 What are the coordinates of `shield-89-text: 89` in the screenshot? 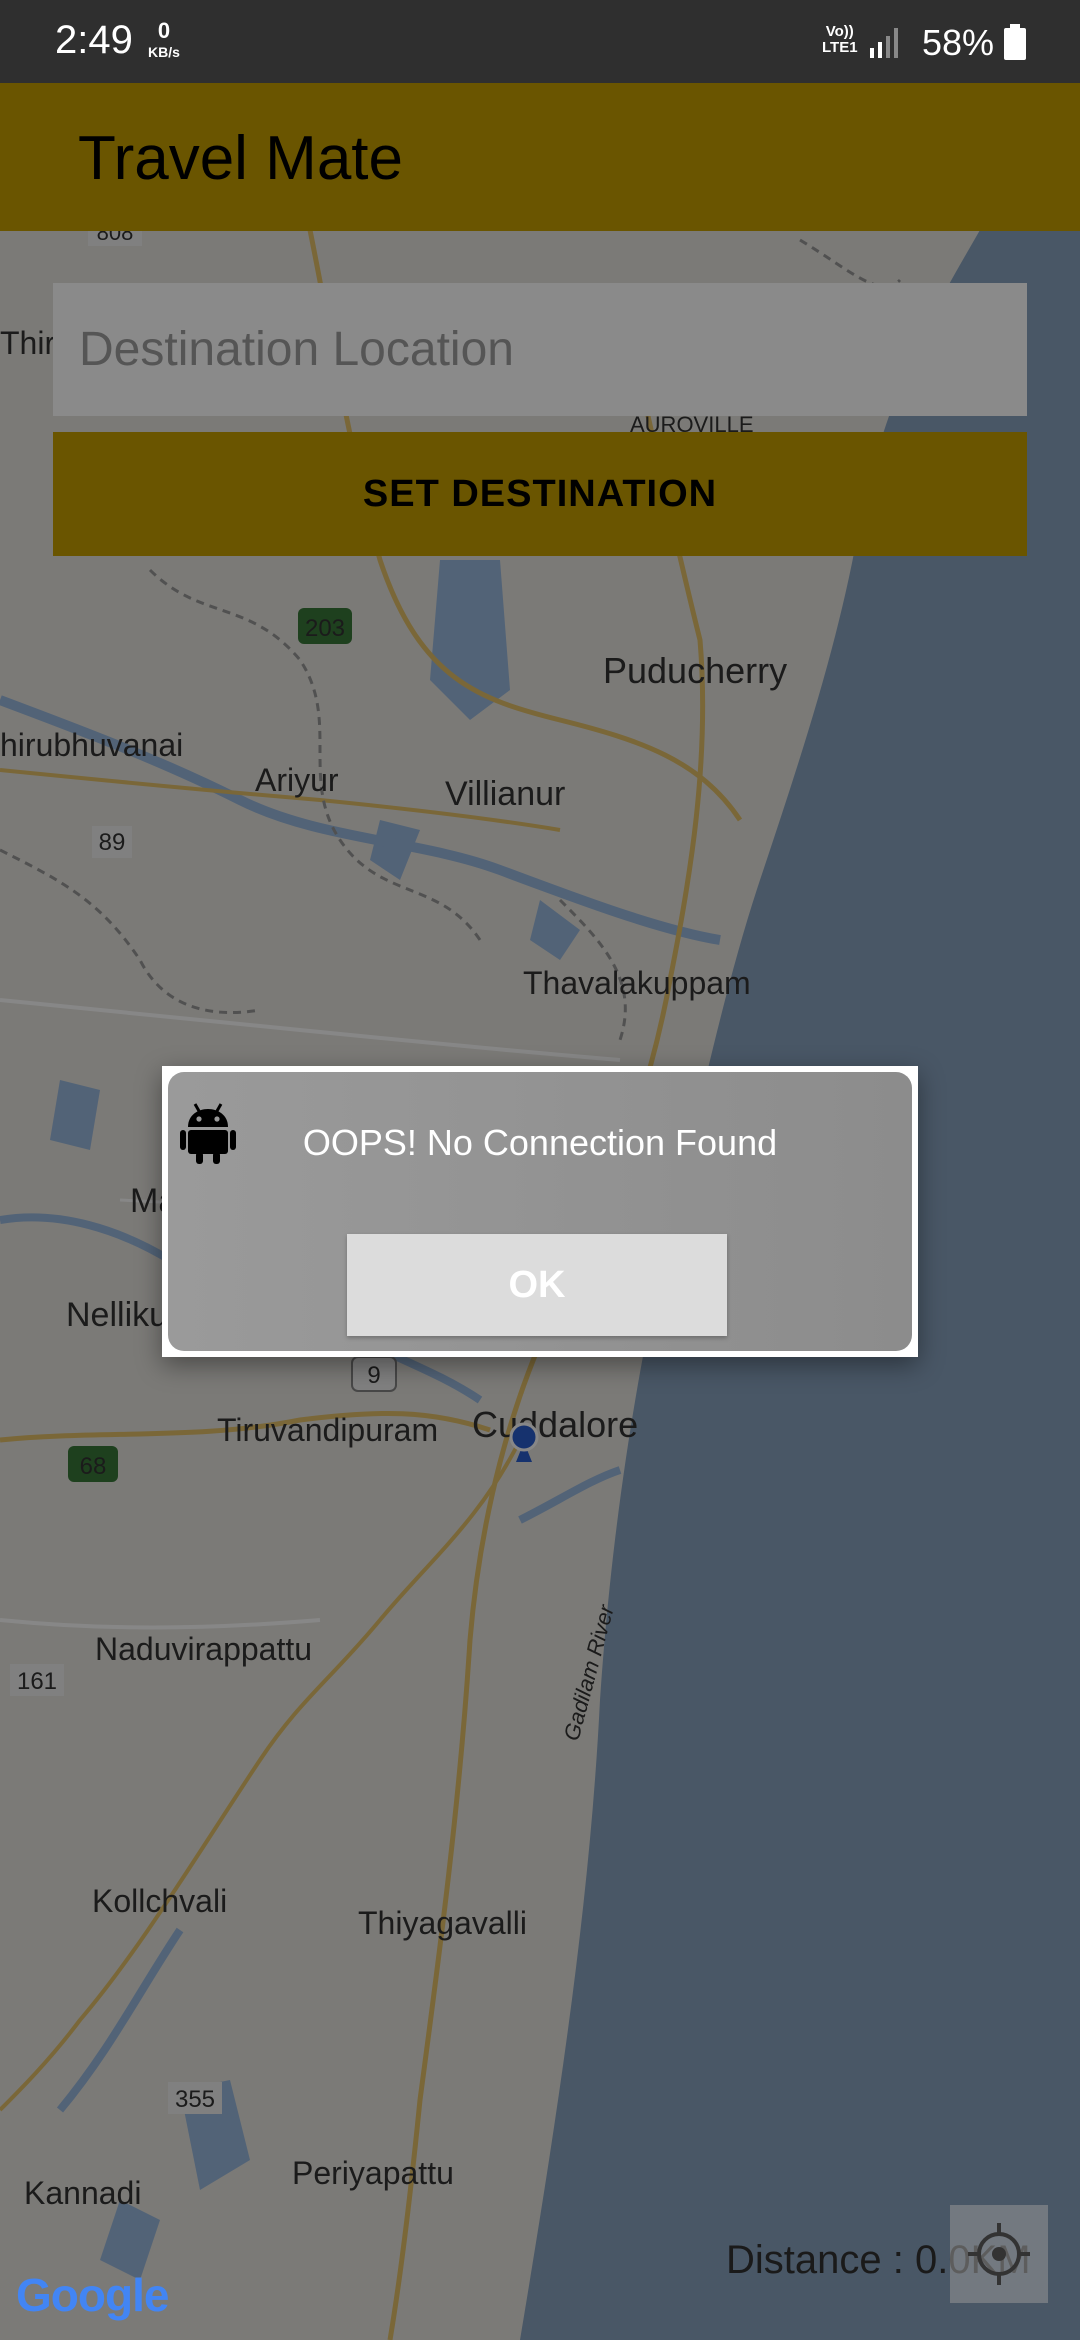 It's located at (112, 842).